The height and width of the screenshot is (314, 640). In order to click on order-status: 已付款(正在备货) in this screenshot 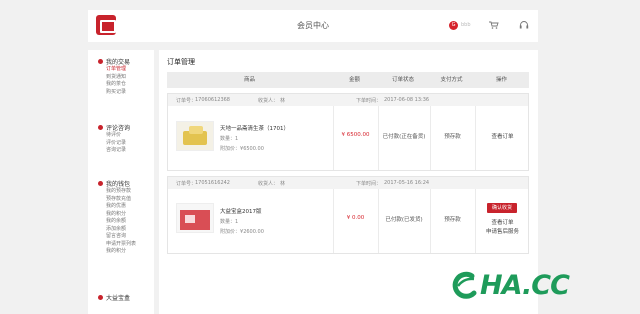, I will do `click(404, 137)`.